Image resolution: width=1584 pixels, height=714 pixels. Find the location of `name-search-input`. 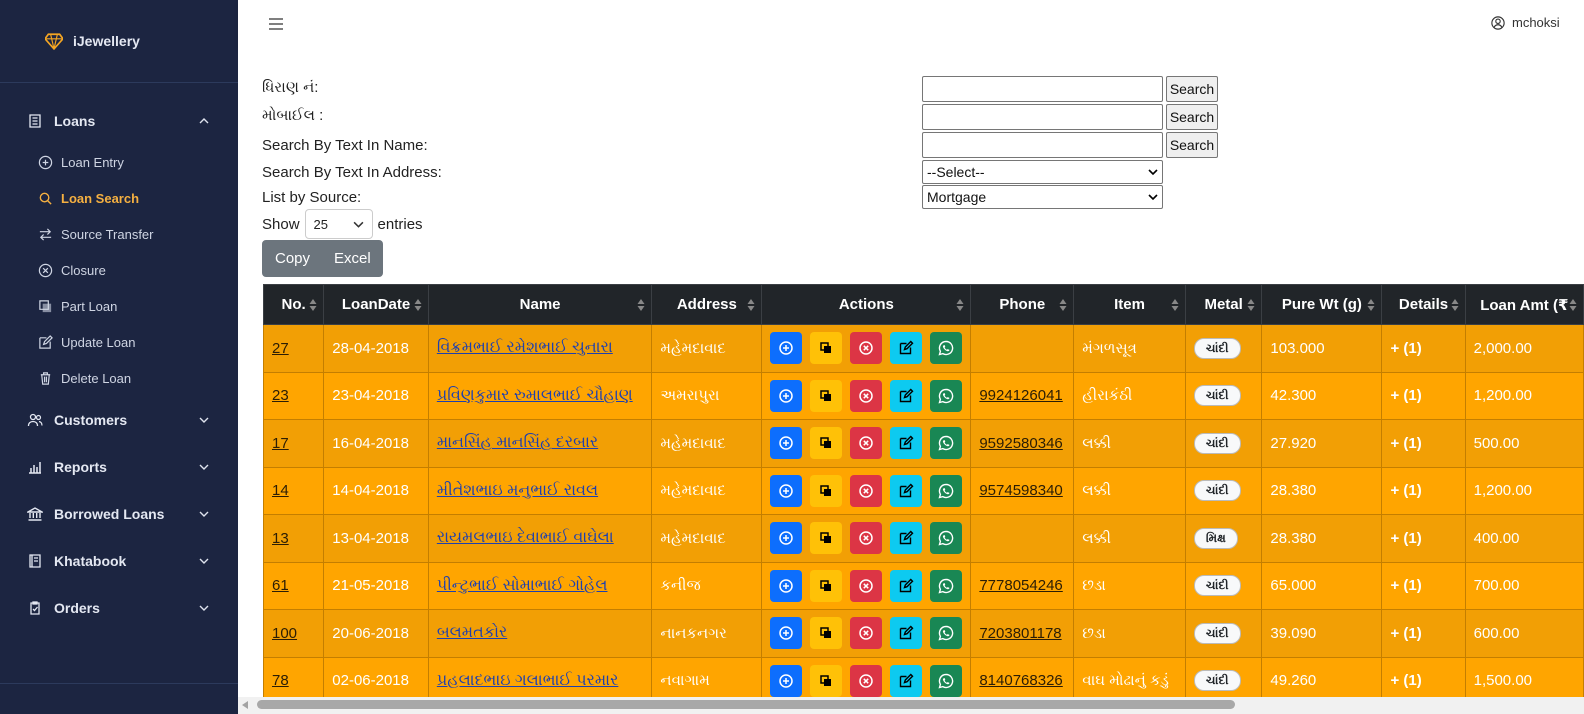

name-search-input is located at coordinates (1042, 145).